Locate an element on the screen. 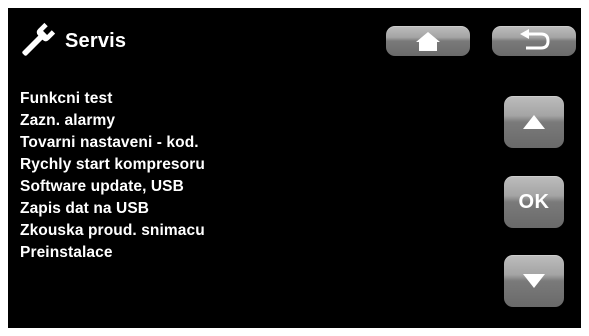 The width and height of the screenshot is (589, 336). menu-item-zapis-dat: Zapis dat na USB is located at coordinates (112, 209).